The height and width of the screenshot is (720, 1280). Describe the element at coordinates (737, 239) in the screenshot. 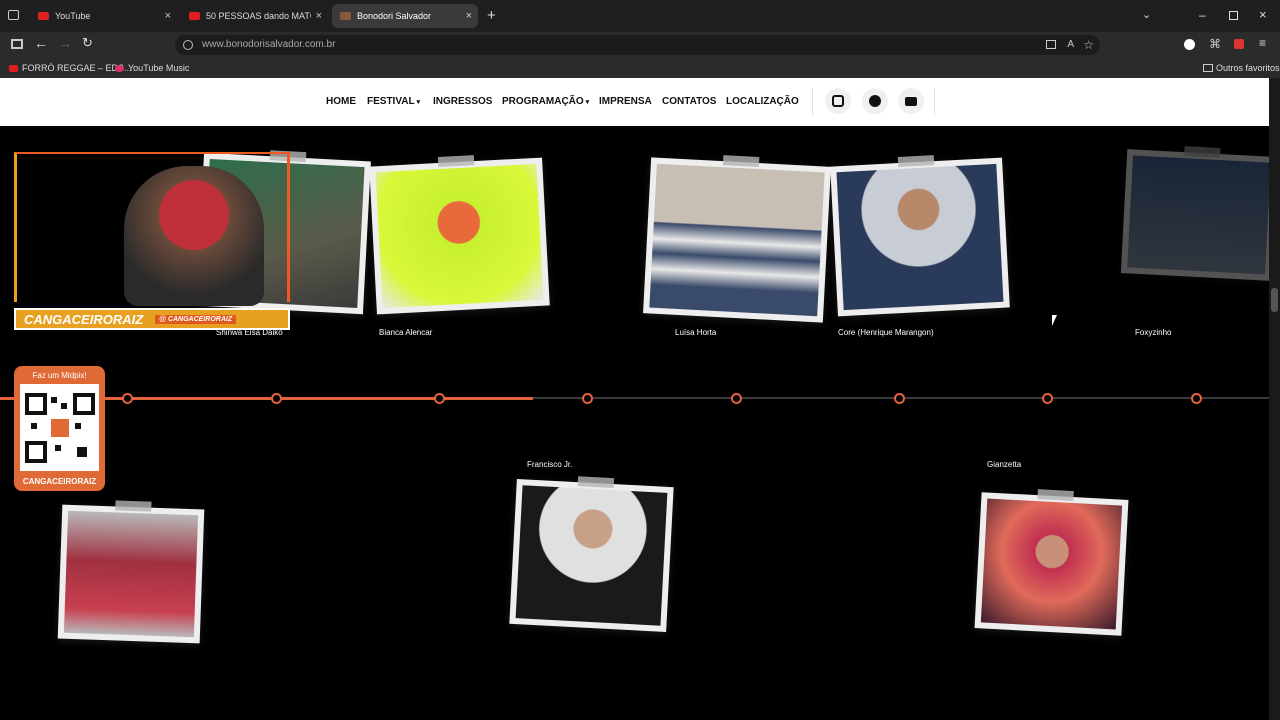

I see `artist-photo-luisa` at that location.